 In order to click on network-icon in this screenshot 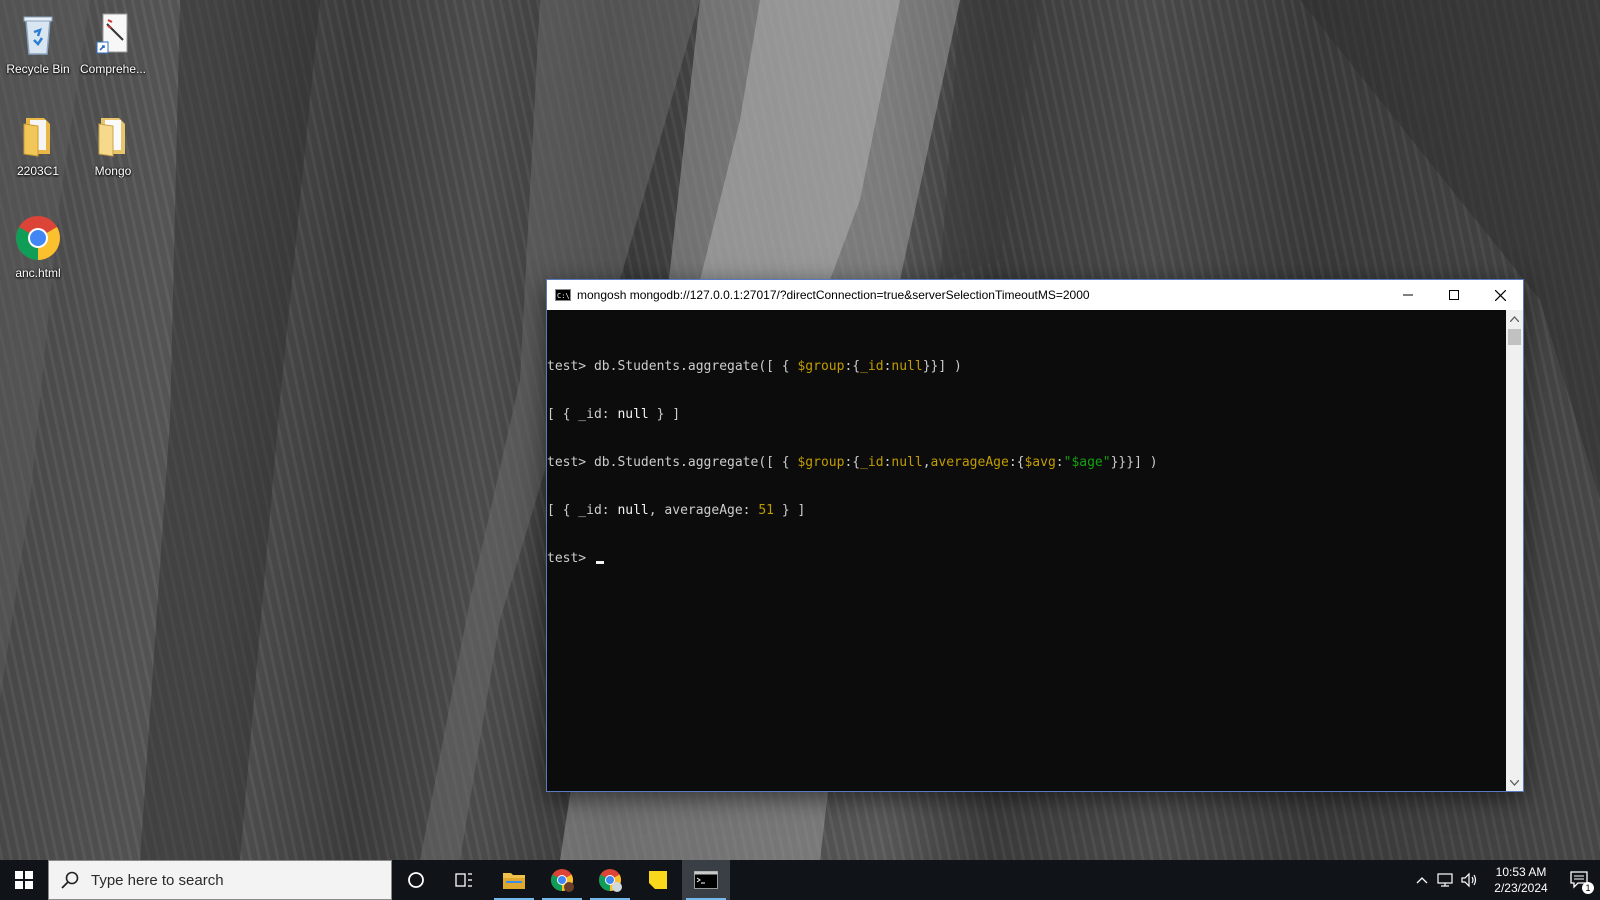, I will do `click(1445, 880)`.